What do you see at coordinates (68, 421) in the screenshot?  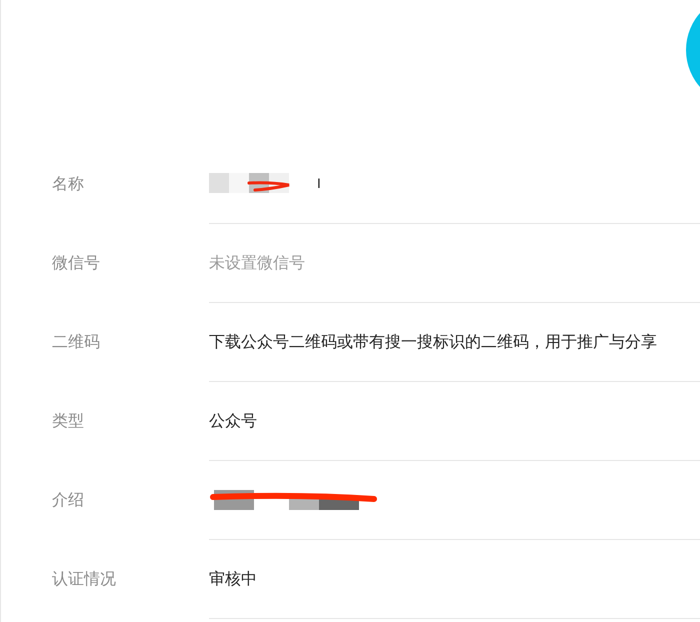 I see `field-label: 类型` at bounding box center [68, 421].